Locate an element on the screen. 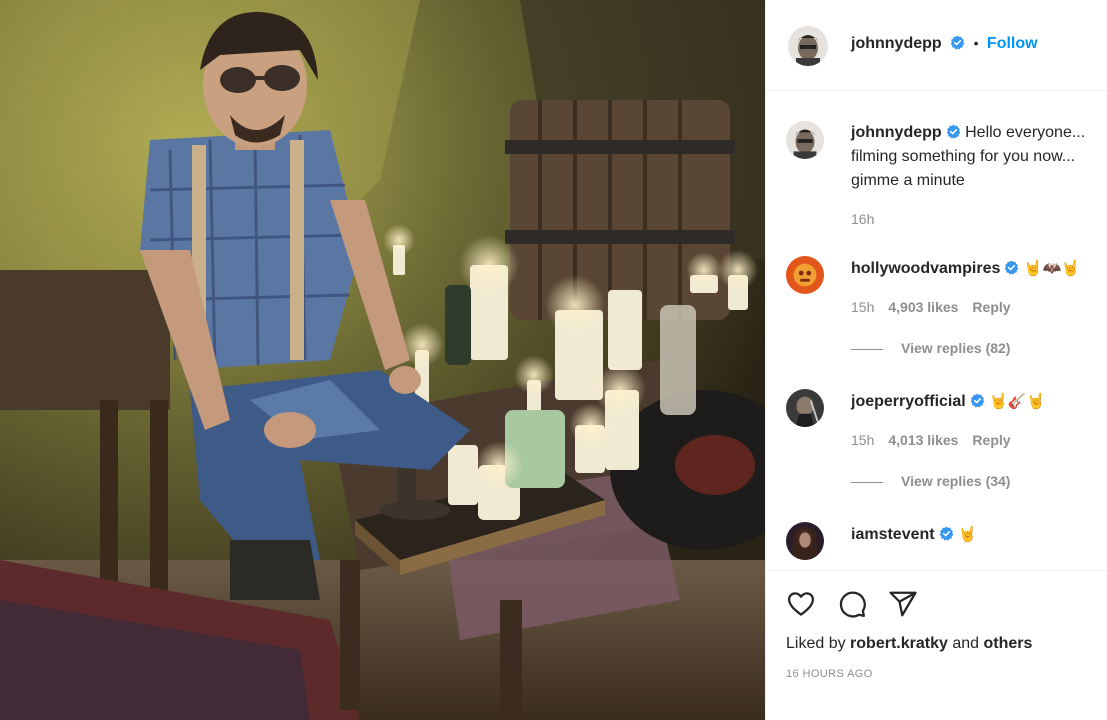 The image size is (1107, 720). iamstevent-avatar-image is located at coordinates (805, 541).